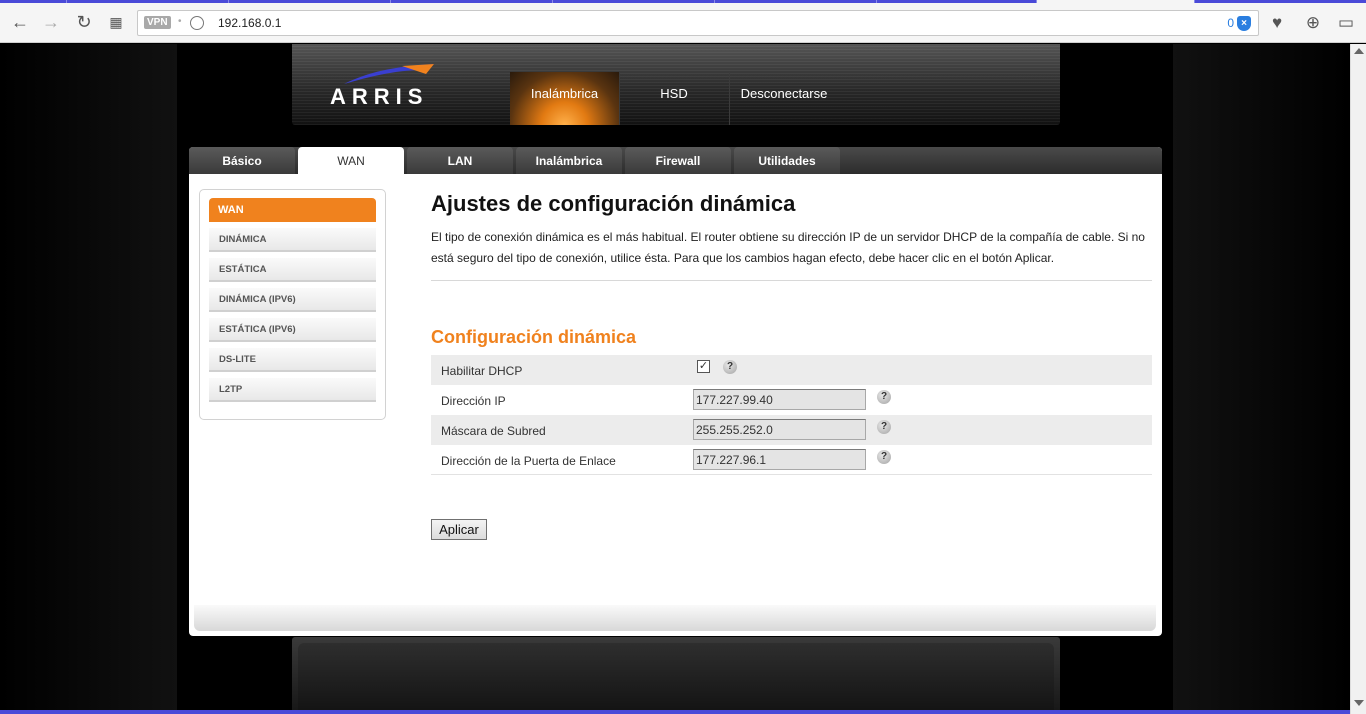 This screenshot has height=714, width=1366. I want to click on ip-label: Dirección IP, so click(473, 401).